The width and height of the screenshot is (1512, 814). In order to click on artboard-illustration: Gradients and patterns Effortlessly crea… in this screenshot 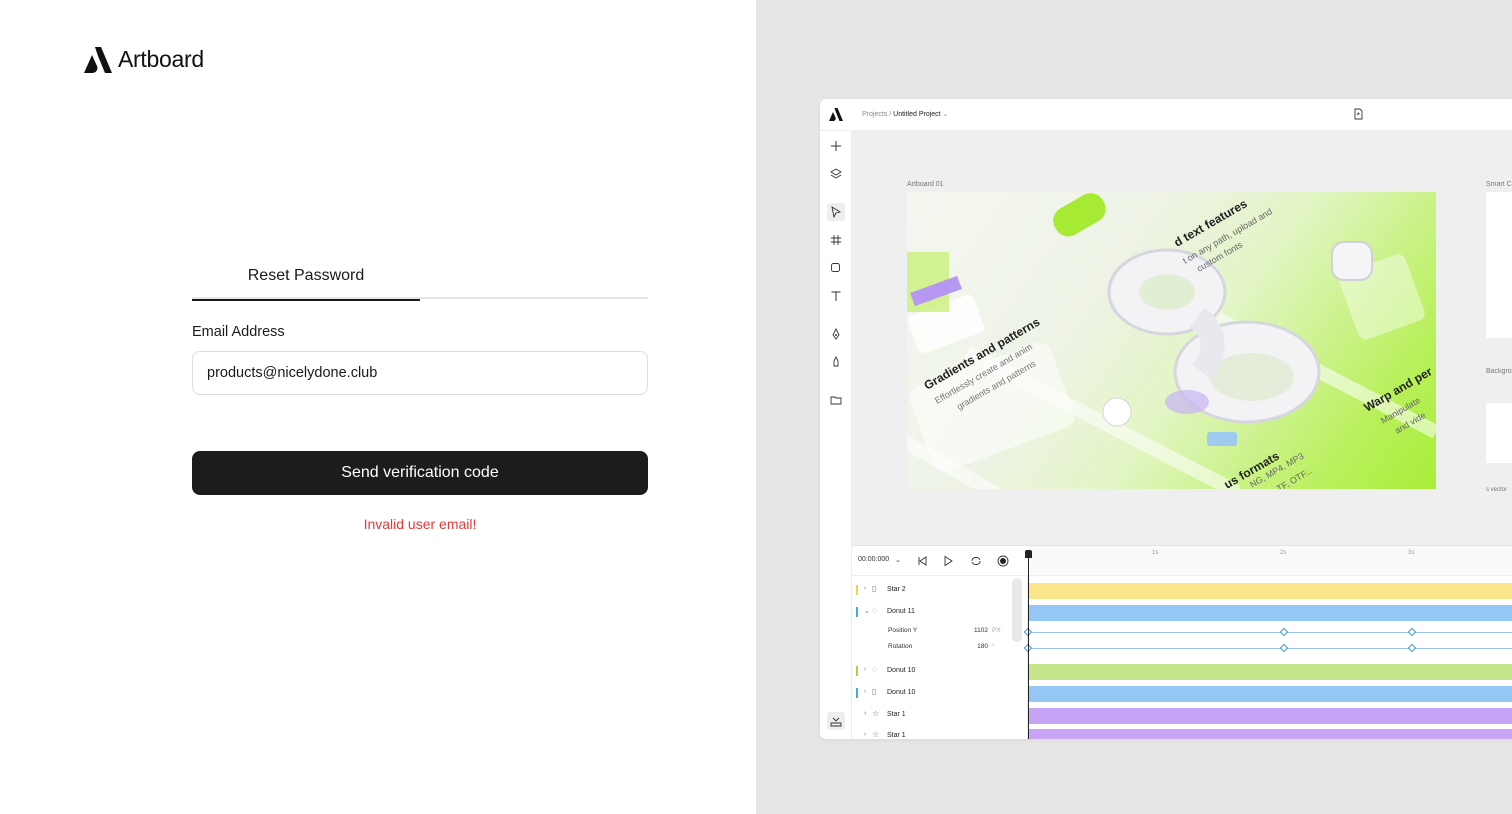, I will do `click(1171, 341)`.